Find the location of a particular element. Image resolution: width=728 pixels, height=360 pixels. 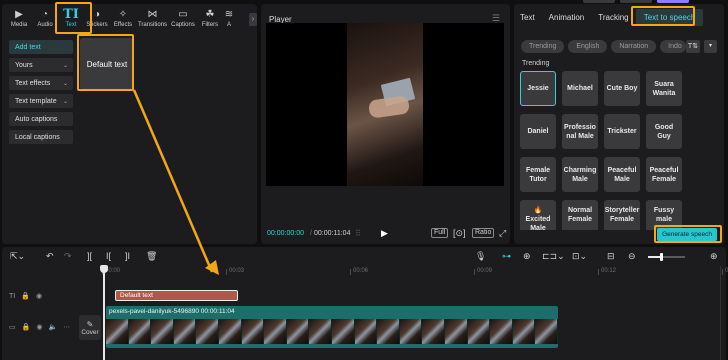

annotation-arrow is located at coordinates (175, 182).